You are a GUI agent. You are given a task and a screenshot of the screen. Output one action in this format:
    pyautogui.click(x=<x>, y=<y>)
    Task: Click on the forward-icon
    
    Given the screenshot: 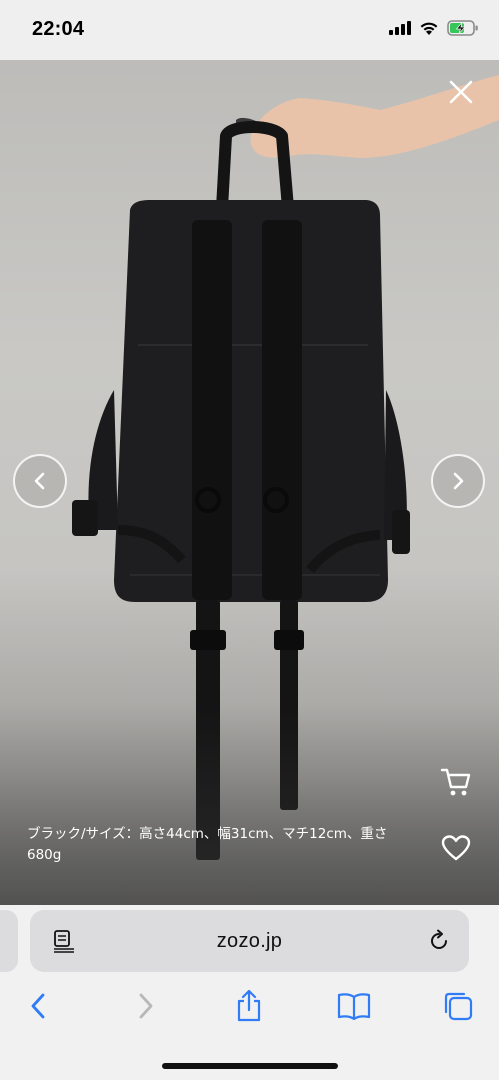 What is the action you would take?
    pyautogui.click(x=146, y=1006)
    